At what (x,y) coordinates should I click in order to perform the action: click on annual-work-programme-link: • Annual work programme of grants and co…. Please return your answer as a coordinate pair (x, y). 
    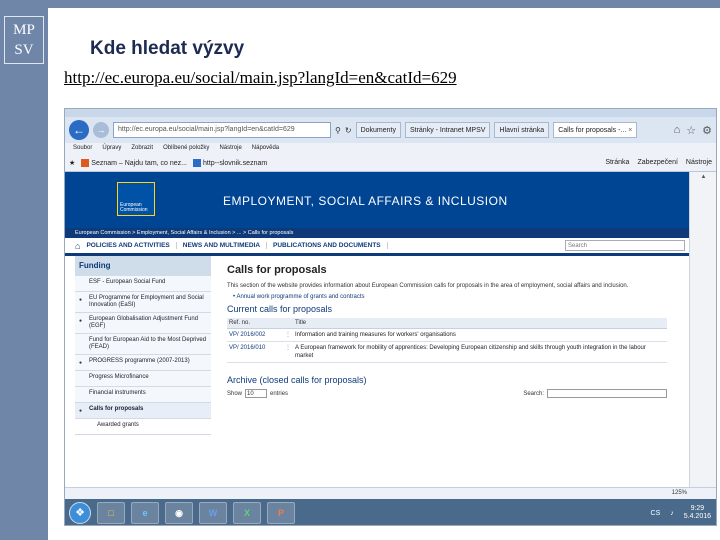
    Looking at the image, I should click on (461, 297).